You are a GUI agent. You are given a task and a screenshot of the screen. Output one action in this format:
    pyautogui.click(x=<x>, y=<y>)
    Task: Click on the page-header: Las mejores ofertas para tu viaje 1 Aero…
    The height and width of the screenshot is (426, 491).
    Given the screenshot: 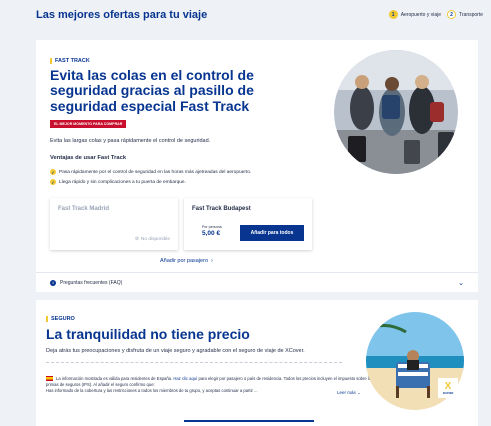 What is the action you would take?
    pyautogui.click(x=245, y=16)
    